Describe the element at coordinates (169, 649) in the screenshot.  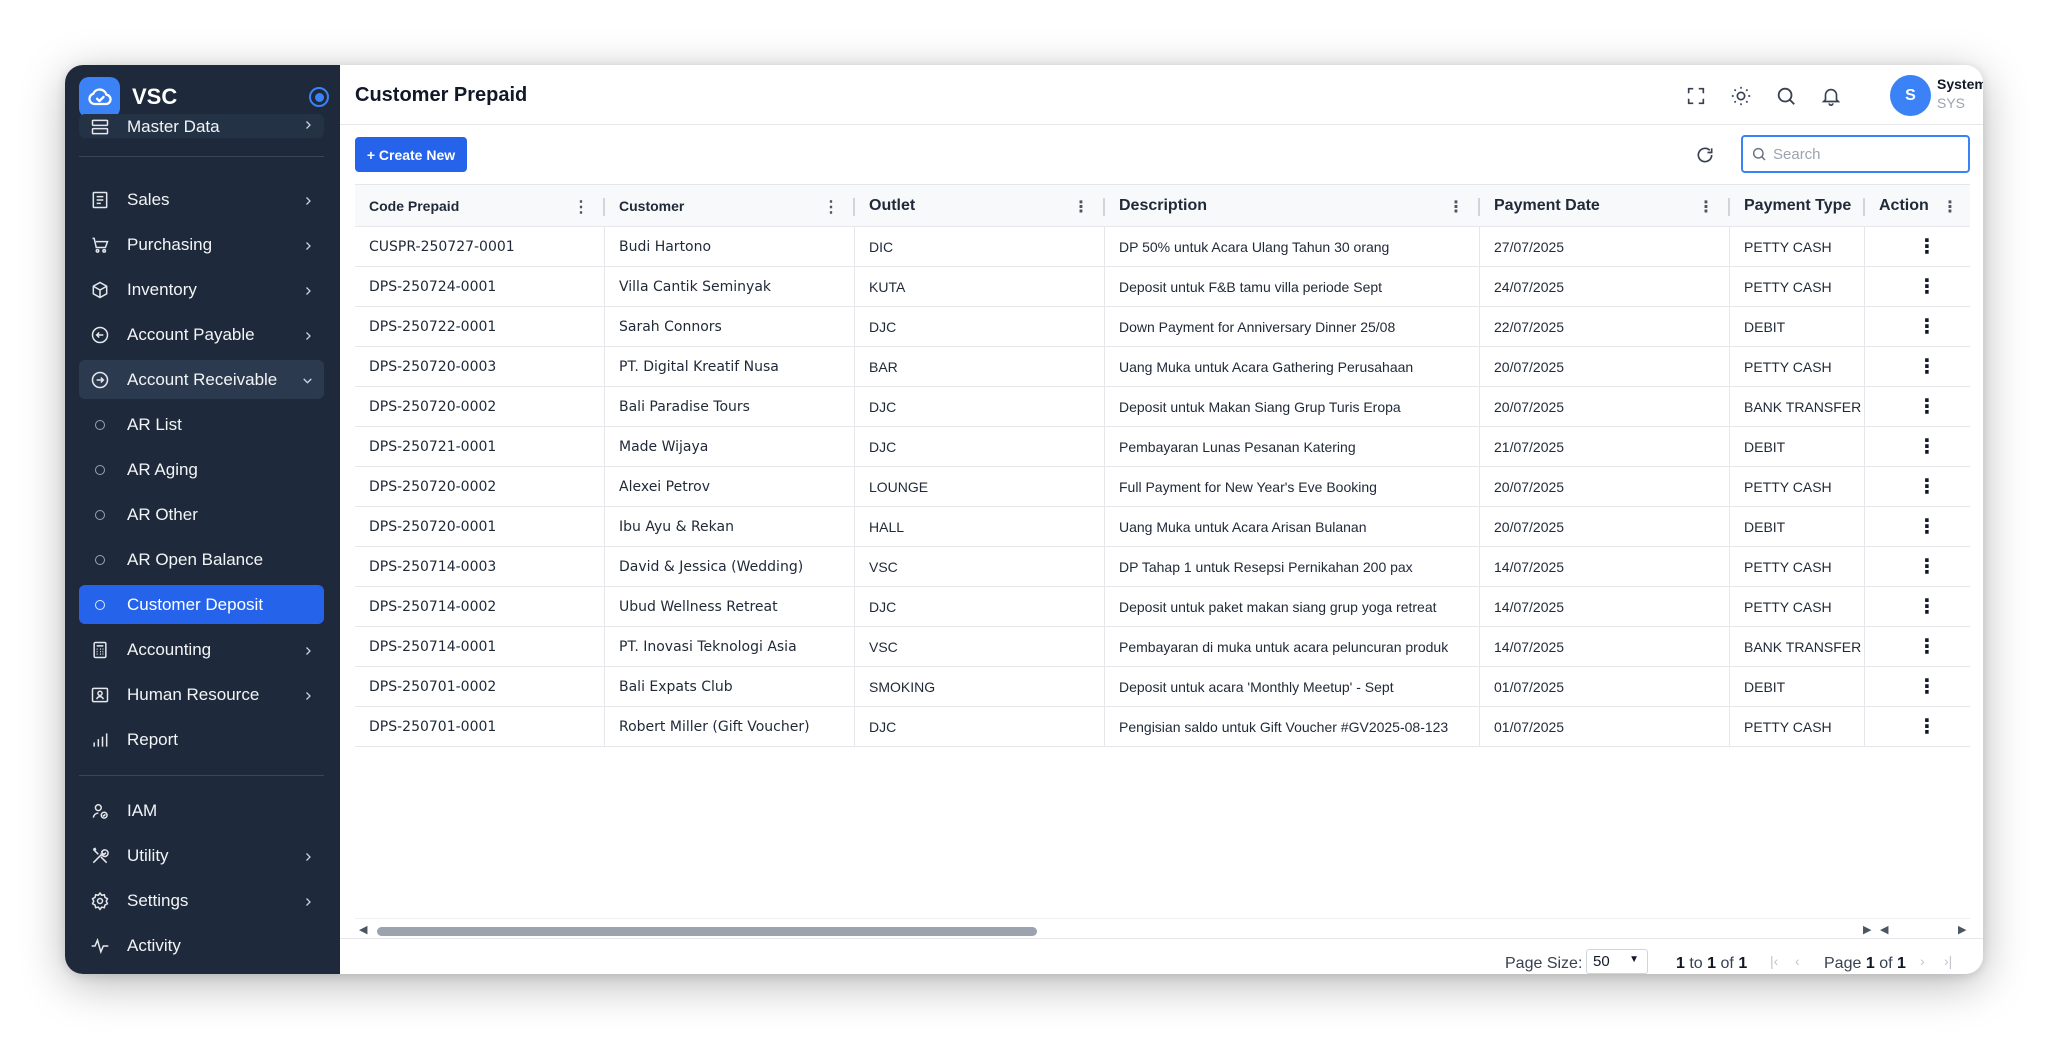
I see `sidebar-item-label: Accounting` at that location.